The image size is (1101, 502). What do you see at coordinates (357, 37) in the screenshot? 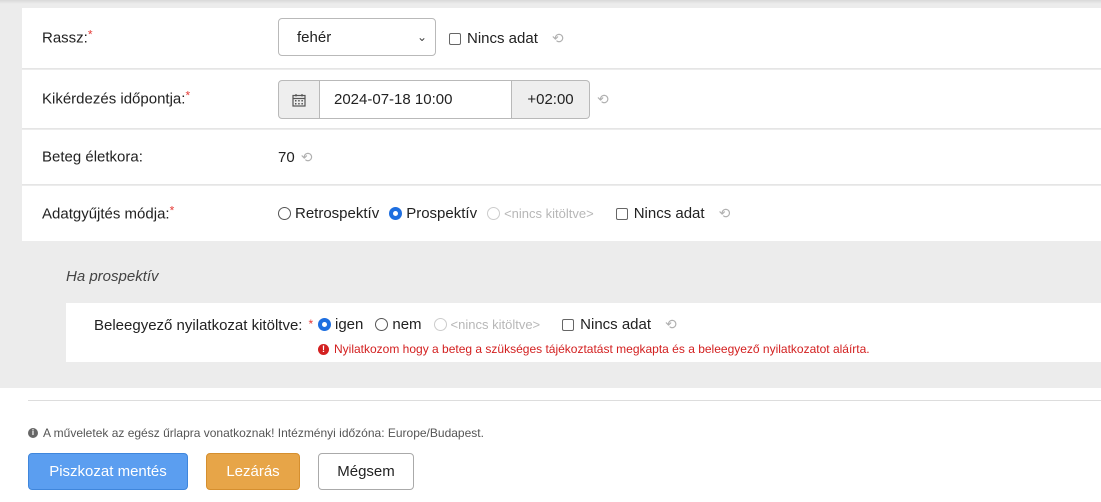
I see `race-select: fehér ⌄` at bounding box center [357, 37].